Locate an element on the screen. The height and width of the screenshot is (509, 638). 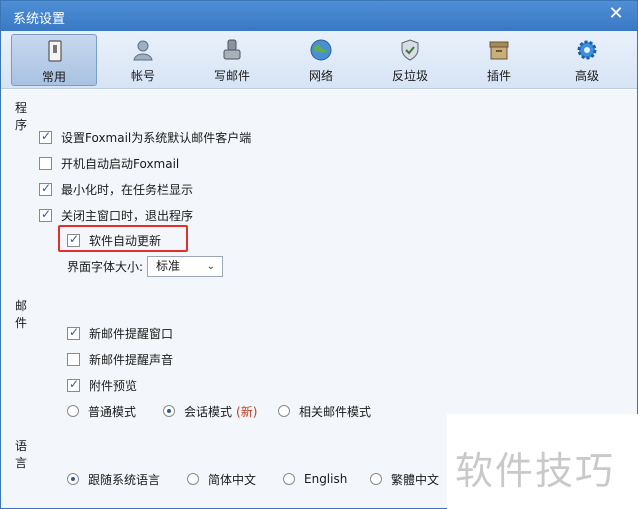
lang-traditional-chinese-radio is located at coordinates (376, 479).